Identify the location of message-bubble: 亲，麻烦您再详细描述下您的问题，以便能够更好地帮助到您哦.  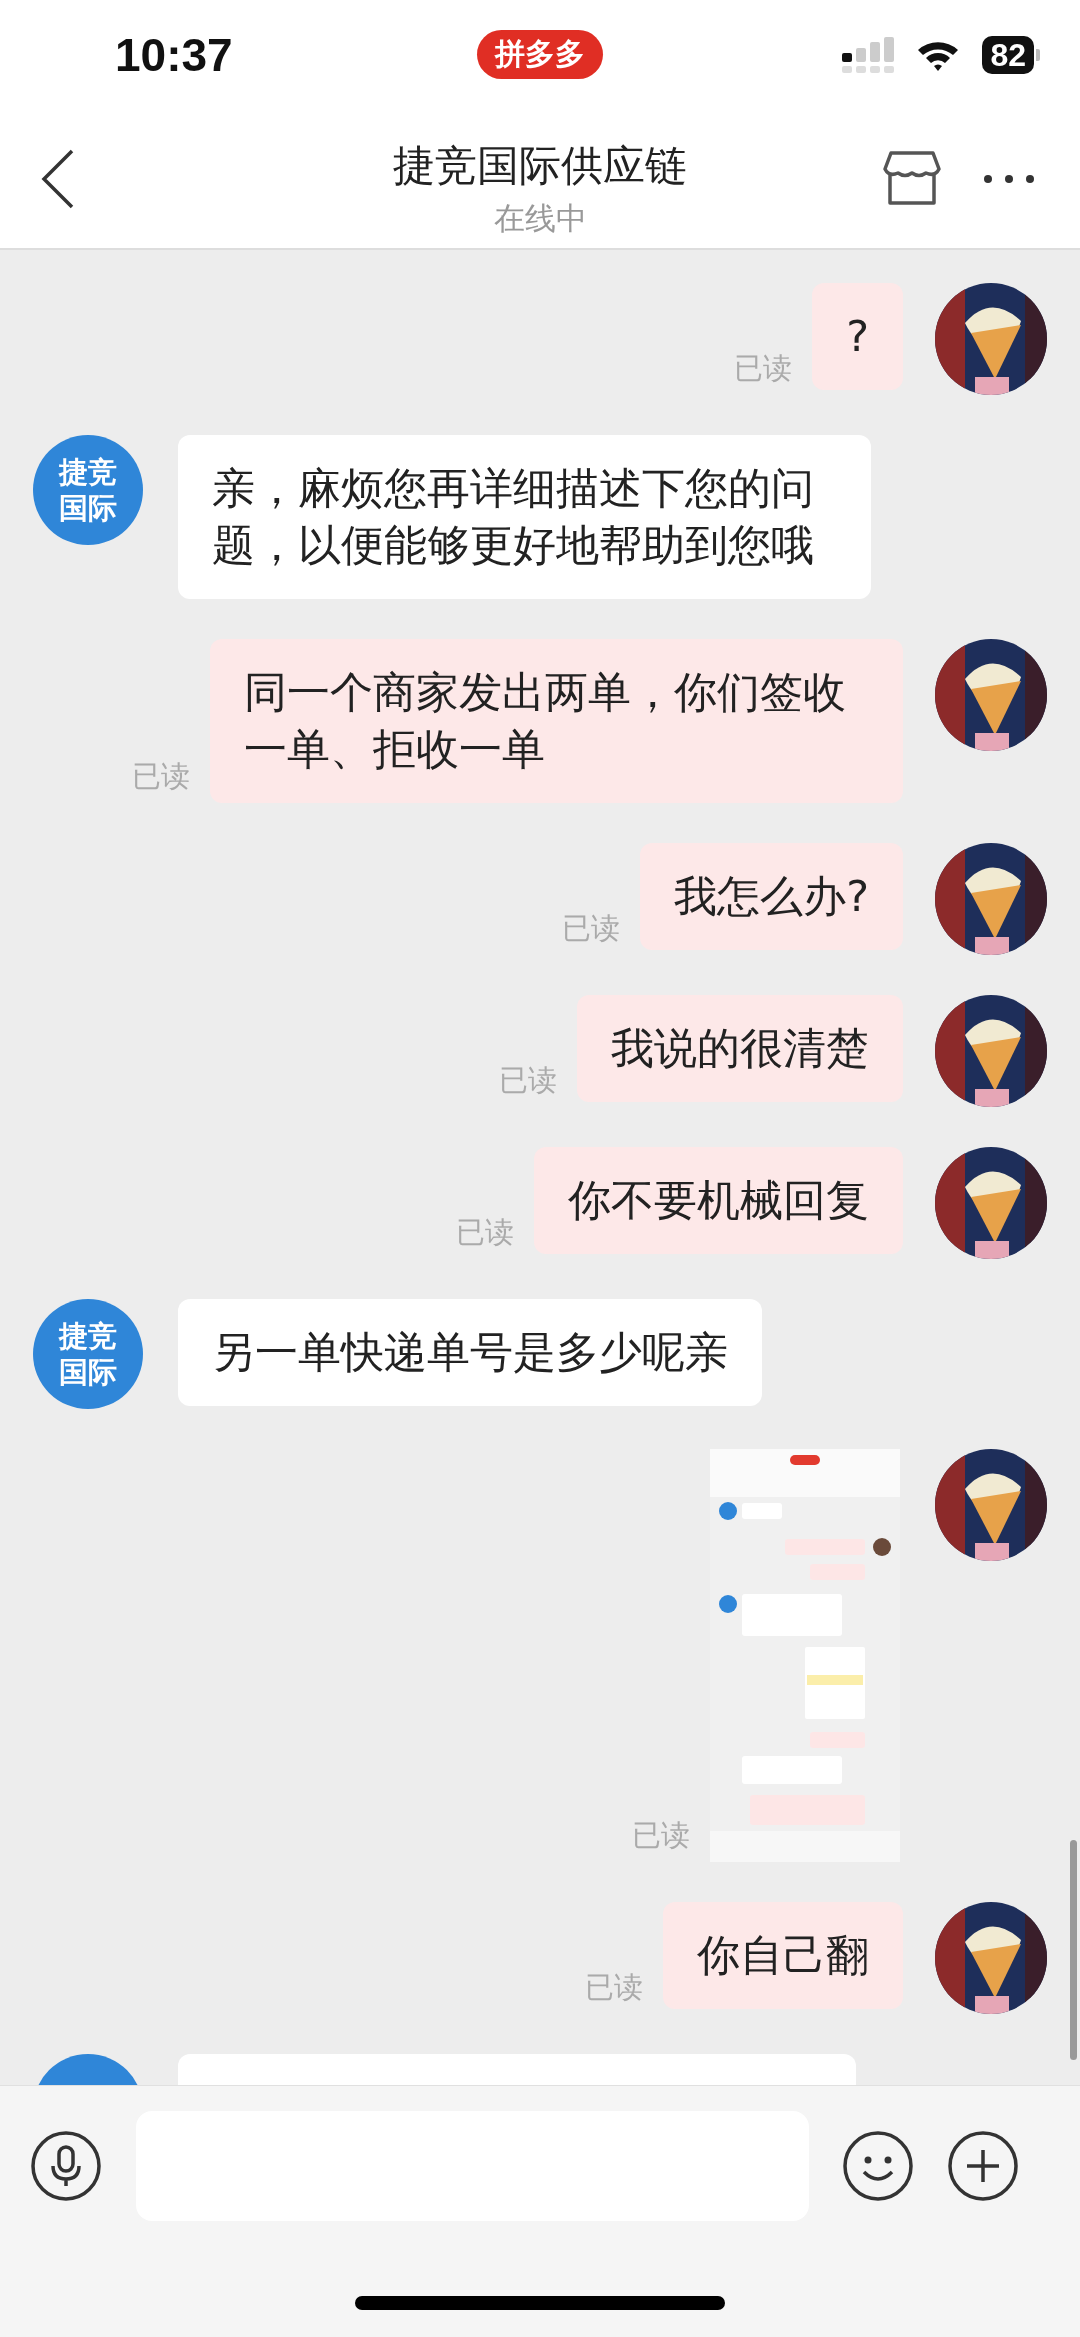
(524, 517).